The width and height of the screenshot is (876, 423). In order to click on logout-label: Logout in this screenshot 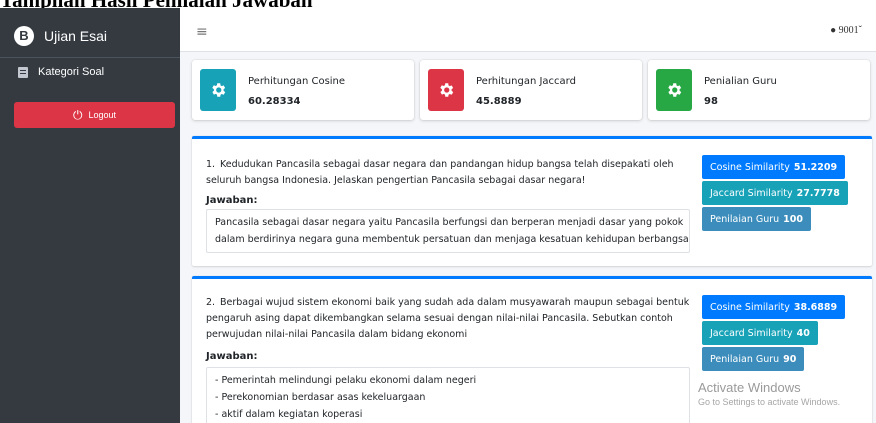, I will do `click(102, 115)`.